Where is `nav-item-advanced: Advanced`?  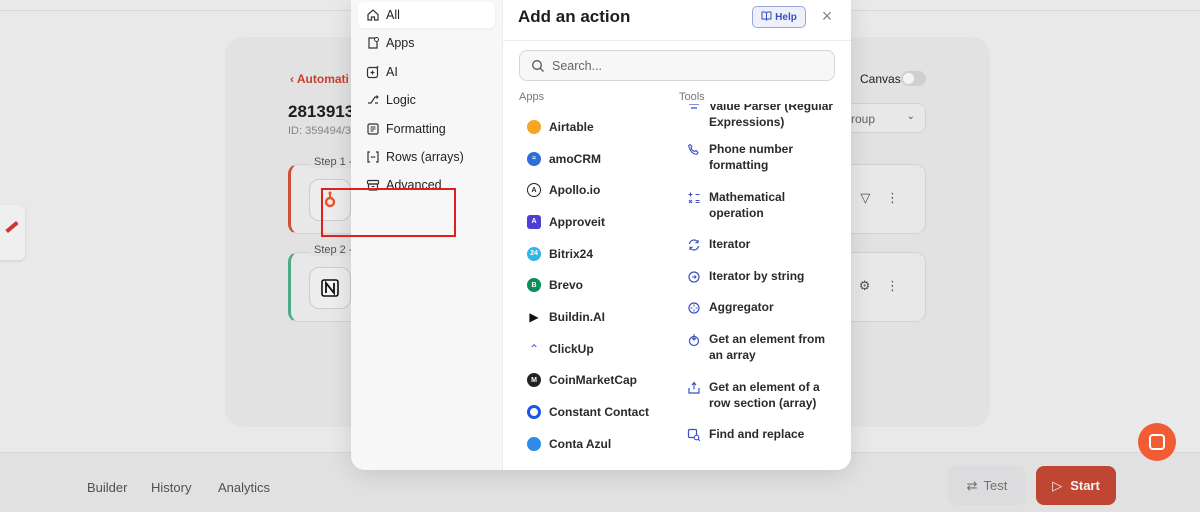
nav-item-advanced: Advanced is located at coordinates (426, 185).